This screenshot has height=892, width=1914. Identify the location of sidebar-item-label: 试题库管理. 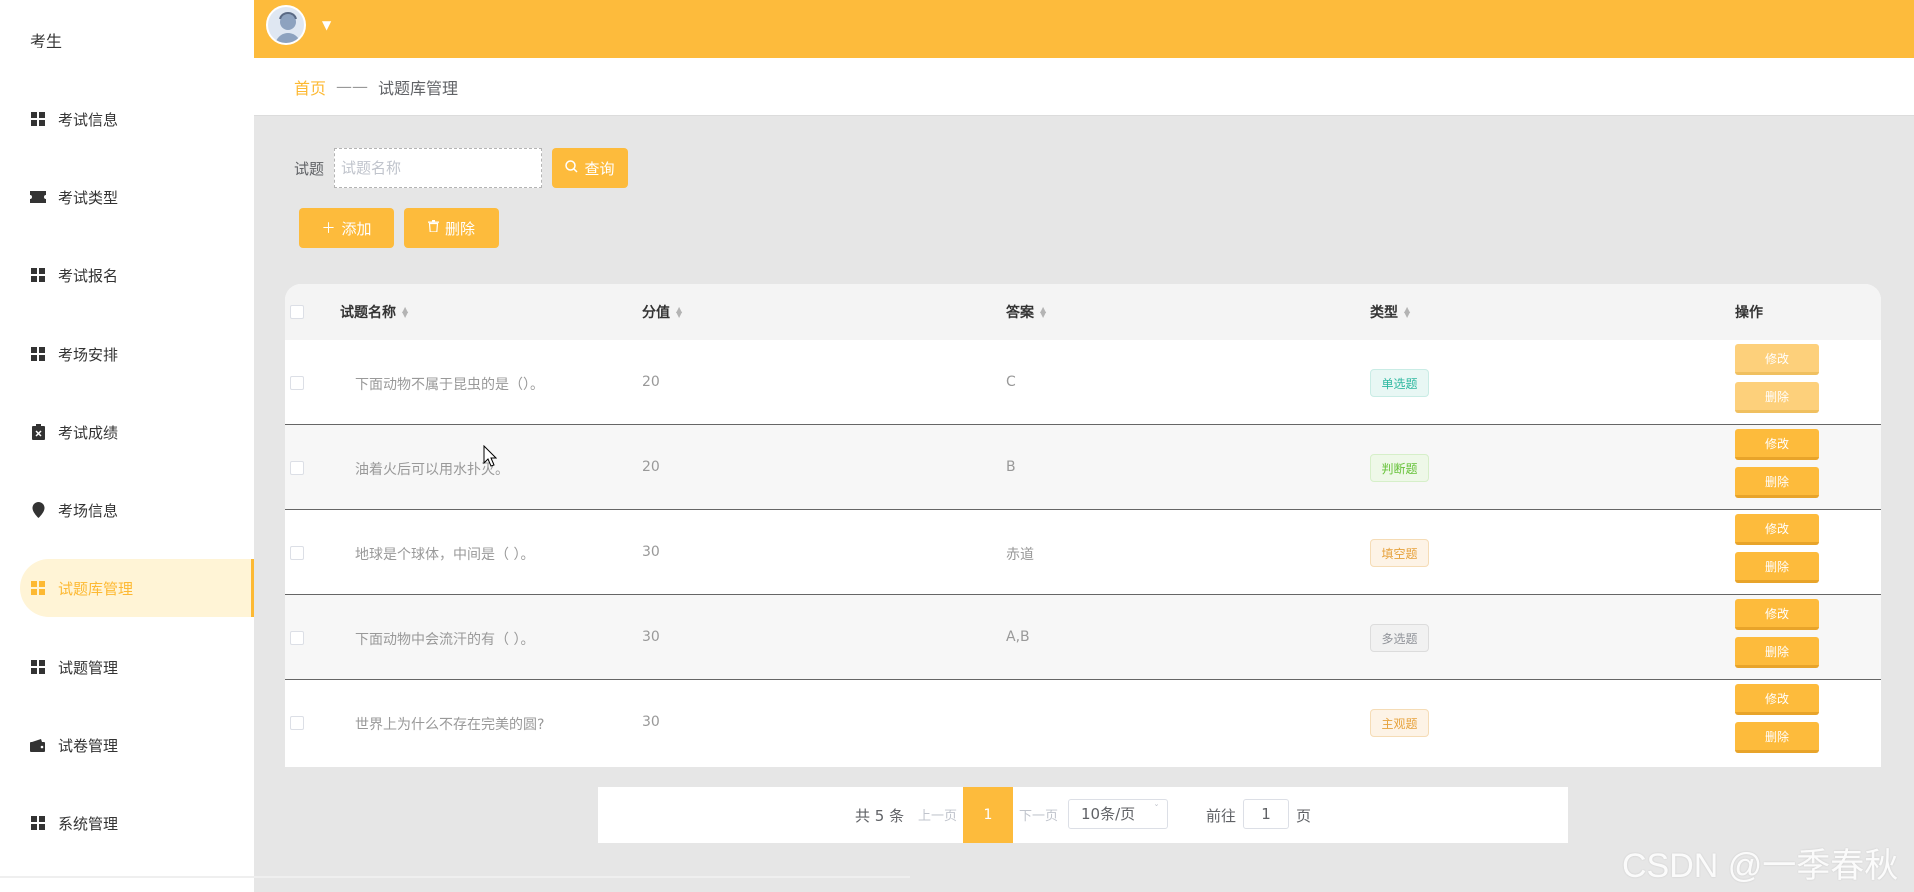
(96, 588).